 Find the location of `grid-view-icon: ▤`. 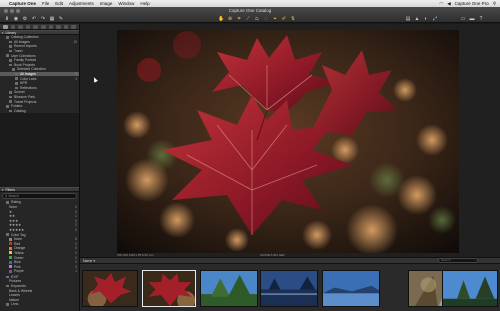

grid-view-icon: ▤ is located at coordinates (408, 19).